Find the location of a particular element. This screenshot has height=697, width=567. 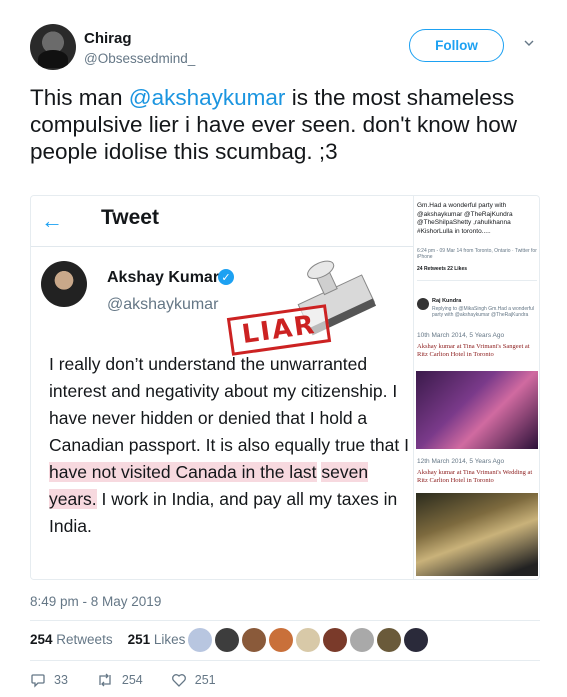

author-handle: @Obsessedmind_ is located at coordinates (139, 58).